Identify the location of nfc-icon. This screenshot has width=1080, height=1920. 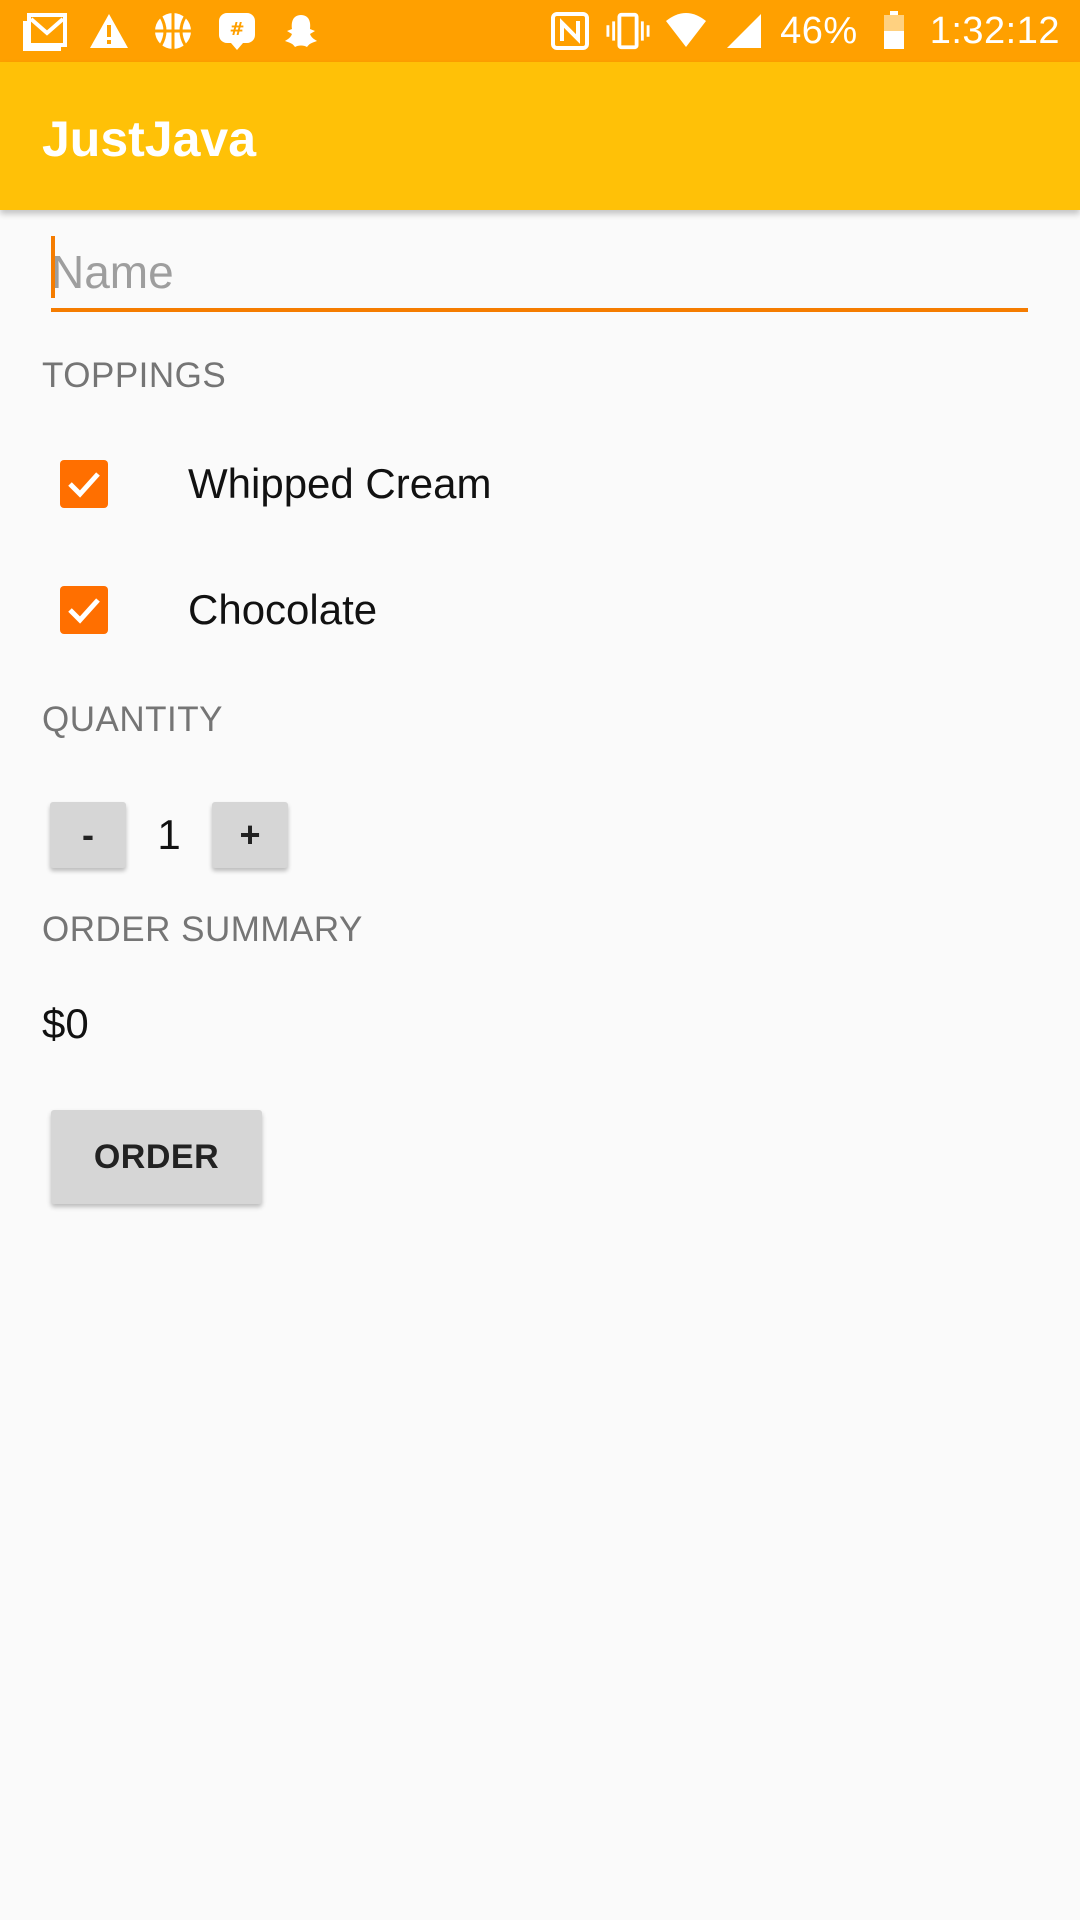
(570, 31).